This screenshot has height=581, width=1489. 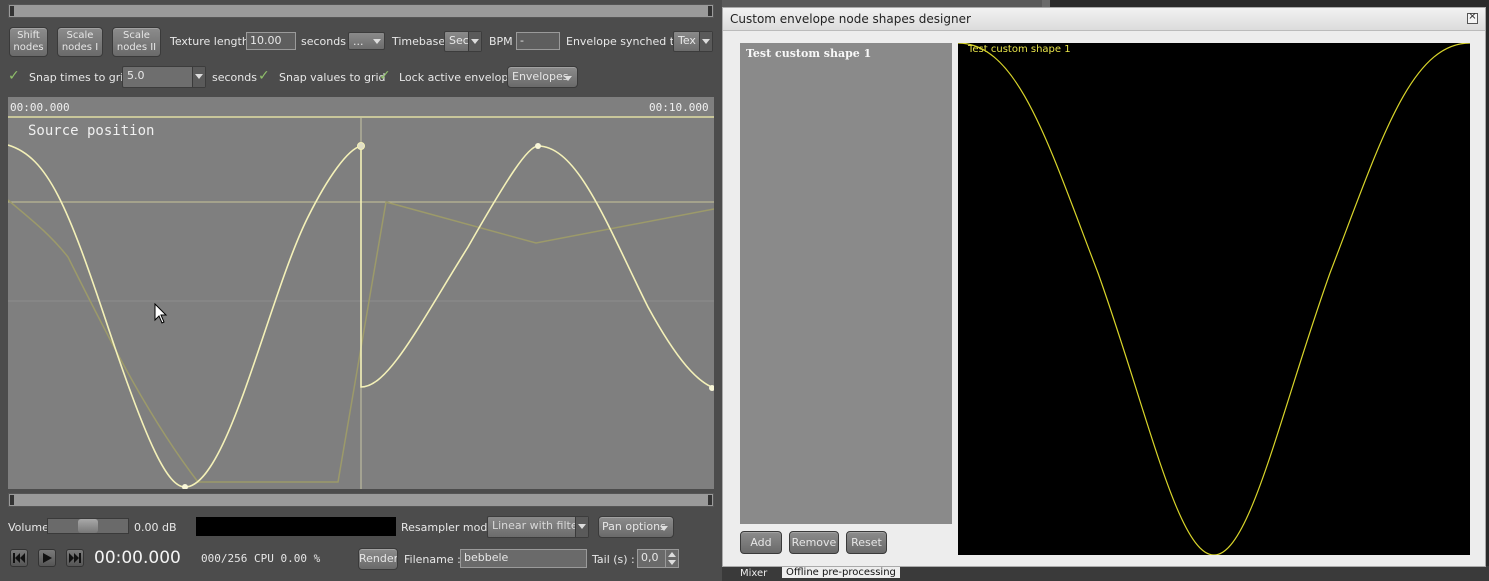 I want to click on timebase-value: Sec, so click(x=459, y=40).